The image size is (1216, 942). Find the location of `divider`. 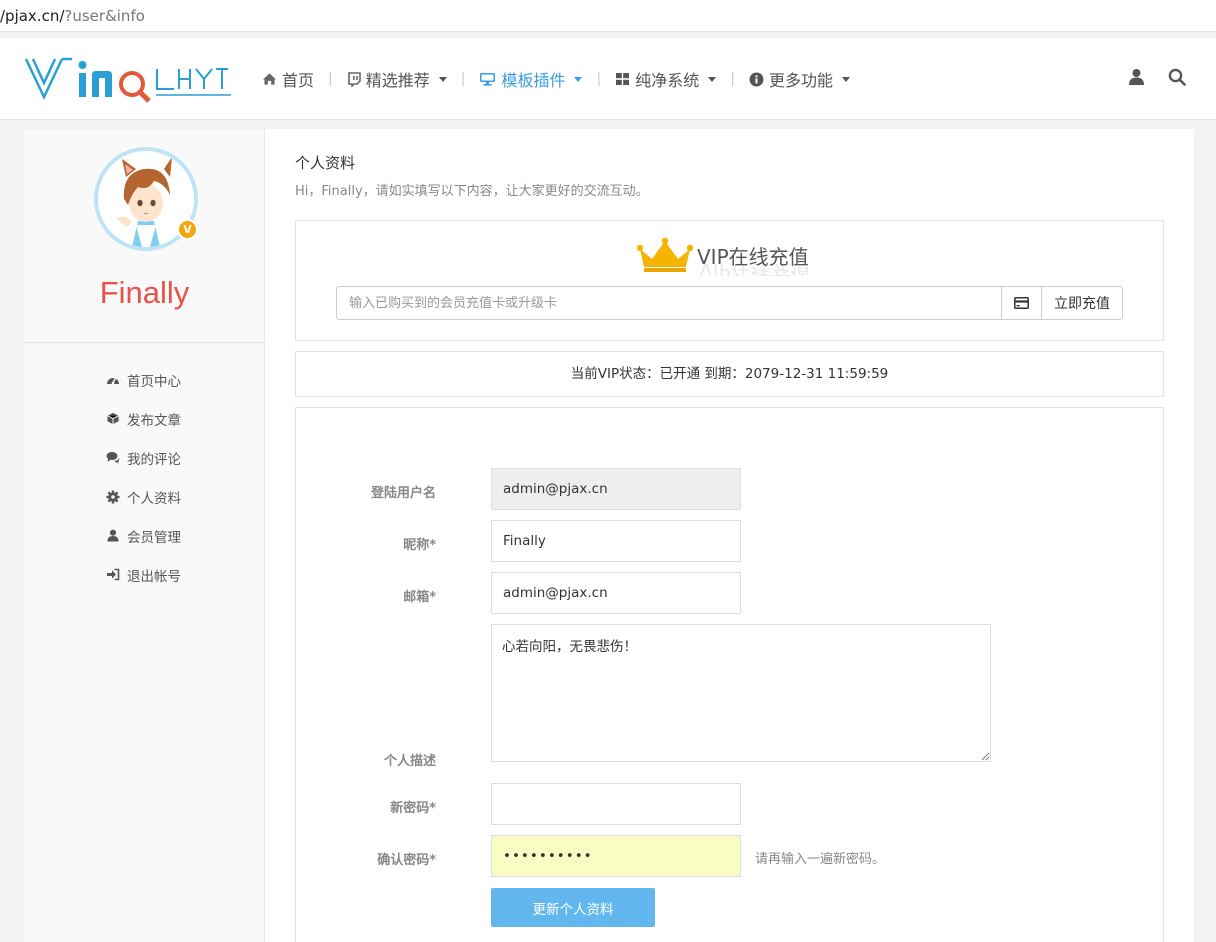

divider is located at coordinates (144, 342).